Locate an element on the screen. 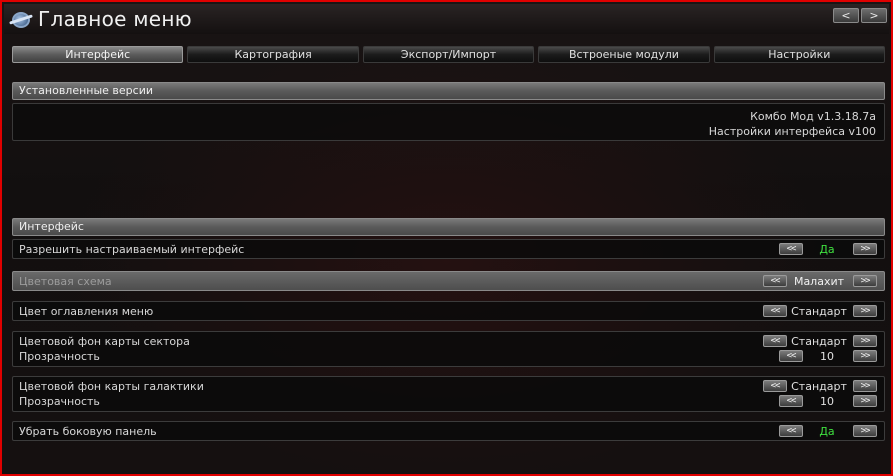 The width and height of the screenshot is (893, 476). interface-section-header: Интерфейс is located at coordinates (448, 227).